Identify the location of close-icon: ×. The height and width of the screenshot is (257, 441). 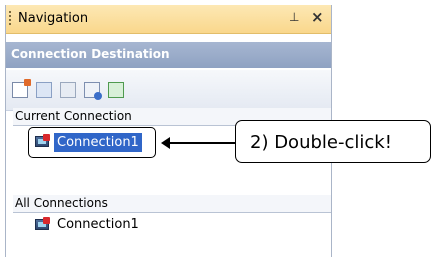
(317, 17).